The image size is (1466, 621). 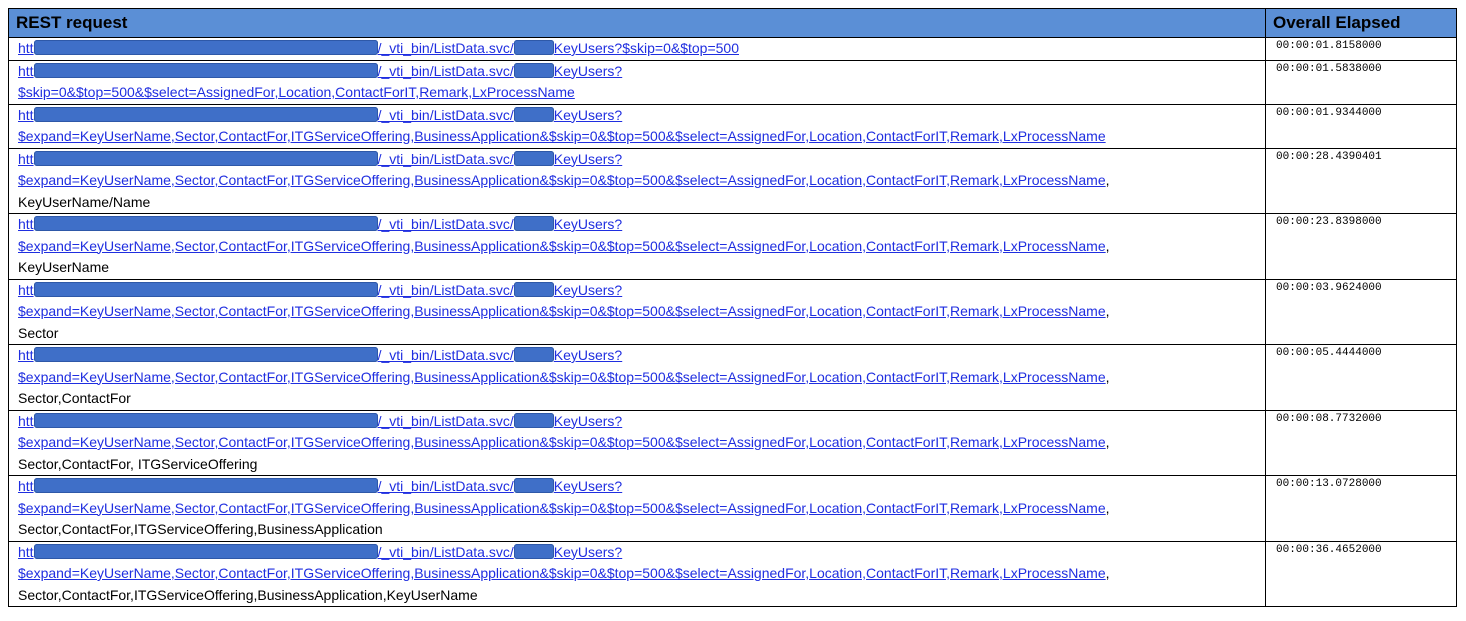 I want to click on elapsed-cell: 00:00:01.9344000, so click(x=1361, y=126).